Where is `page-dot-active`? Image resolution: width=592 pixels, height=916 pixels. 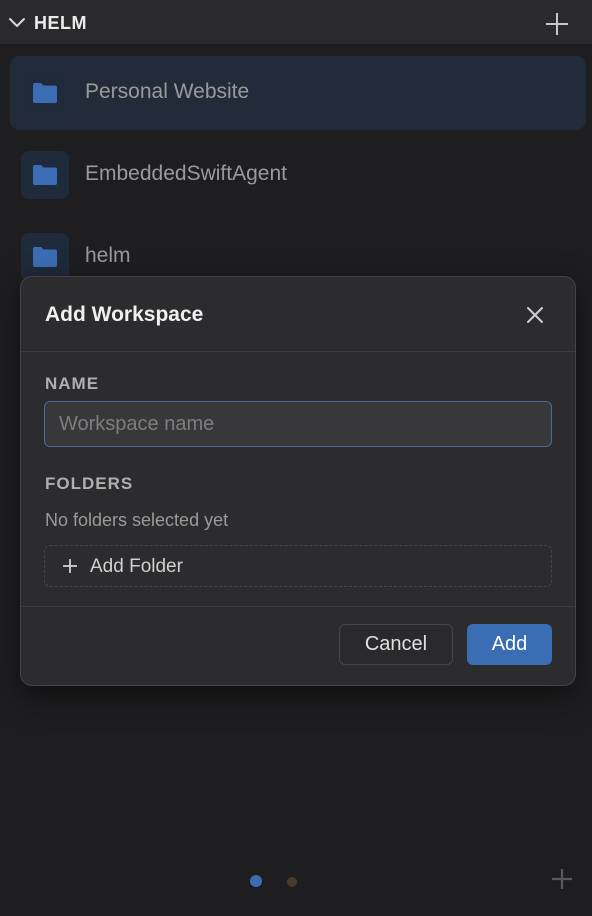 page-dot-active is located at coordinates (256, 881).